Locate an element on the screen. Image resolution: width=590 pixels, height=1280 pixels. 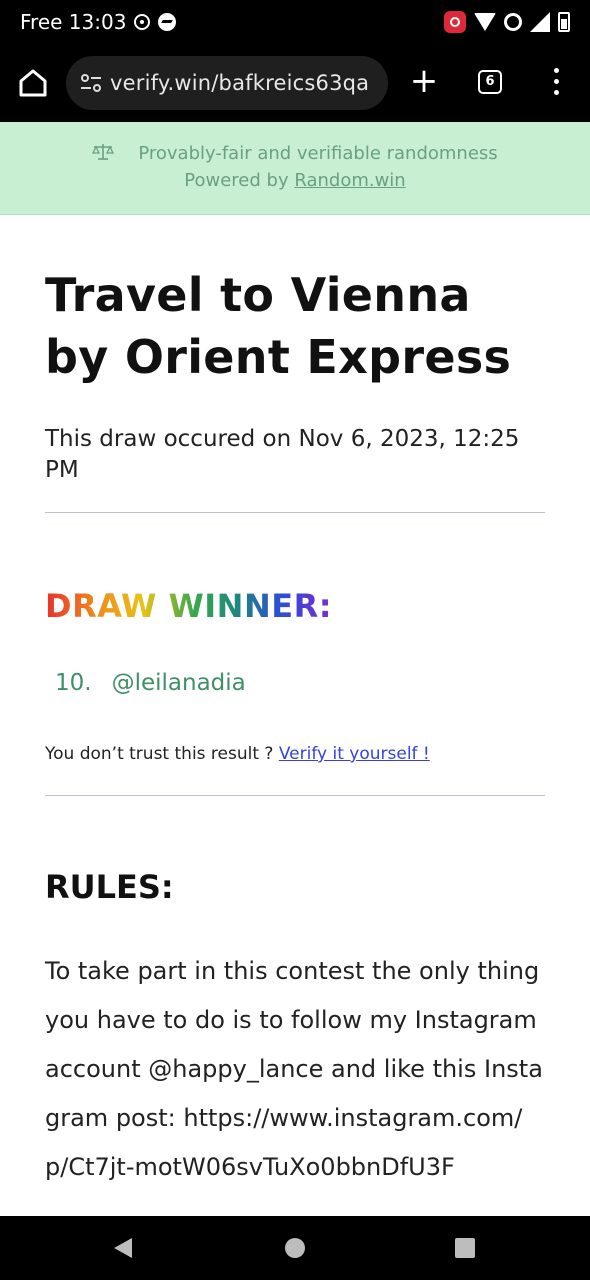
banner-tagline: Provably-fair and verifiable randomness is located at coordinates (318, 153).